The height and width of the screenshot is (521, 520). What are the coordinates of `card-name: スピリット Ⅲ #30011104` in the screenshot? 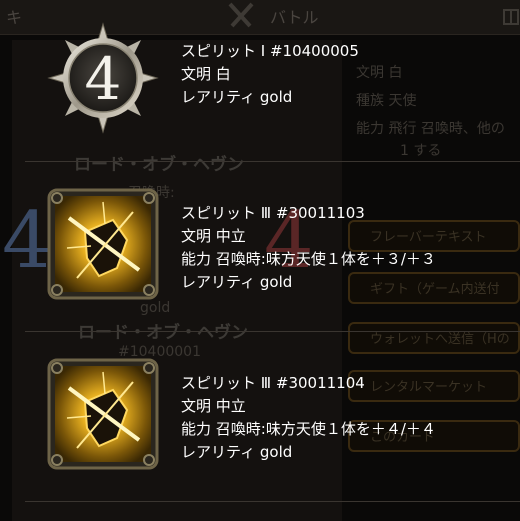 It's located at (273, 383).